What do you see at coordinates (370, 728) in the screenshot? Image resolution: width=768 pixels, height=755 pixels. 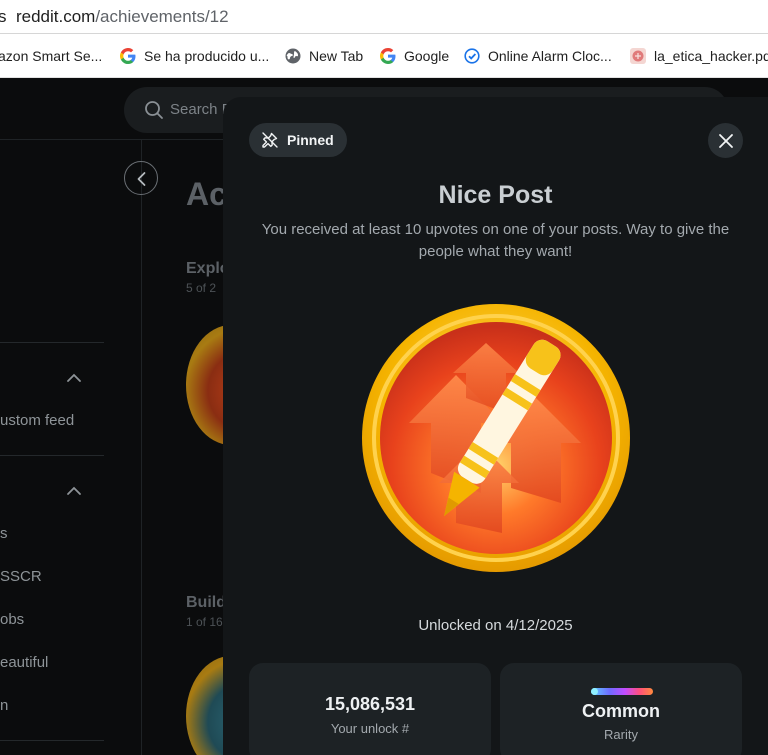 I see `unlock-number-label: Your unlock #` at bounding box center [370, 728].